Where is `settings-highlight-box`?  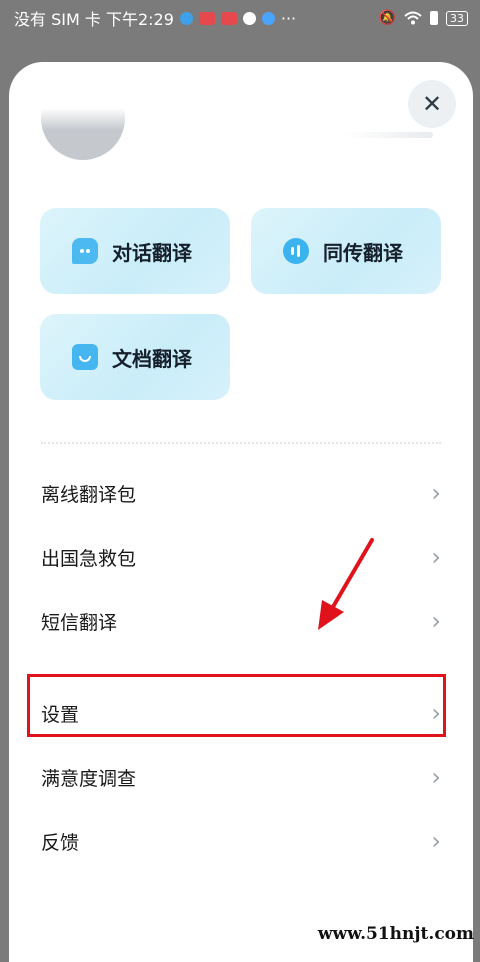 settings-highlight-box is located at coordinates (236, 705).